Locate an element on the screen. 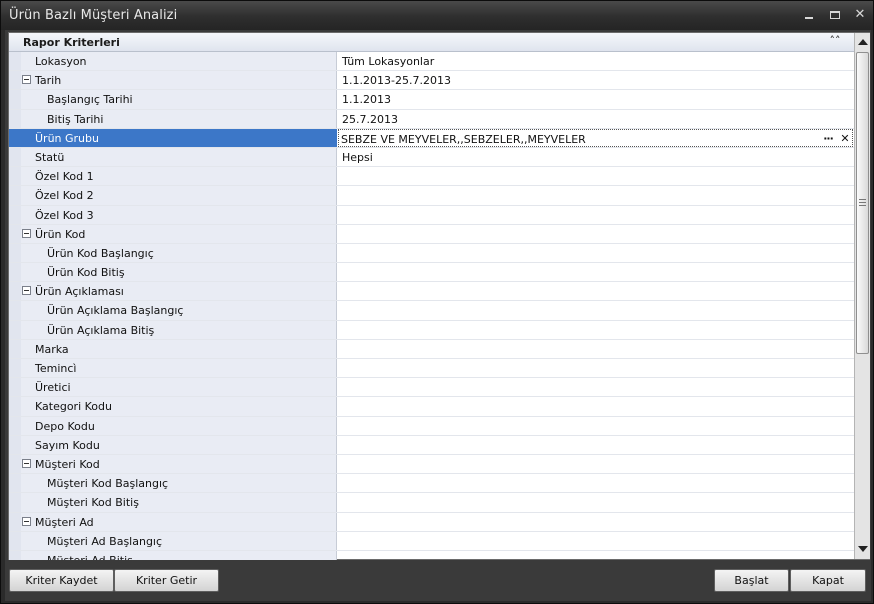  property-row: Müşteri Kod is located at coordinates (431, 464).